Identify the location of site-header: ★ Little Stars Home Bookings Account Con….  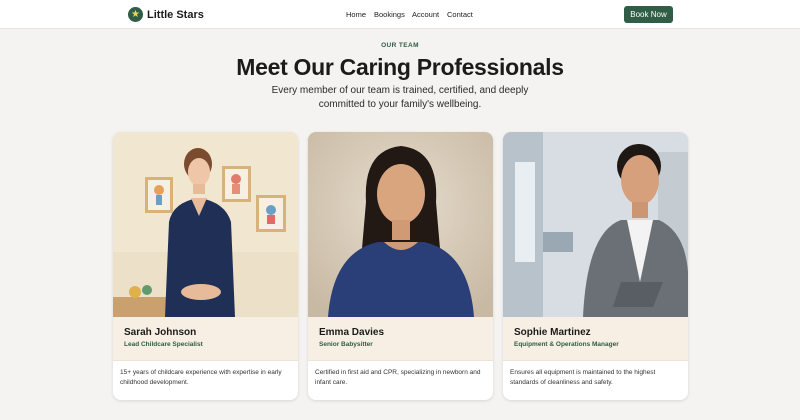
(400, 14).